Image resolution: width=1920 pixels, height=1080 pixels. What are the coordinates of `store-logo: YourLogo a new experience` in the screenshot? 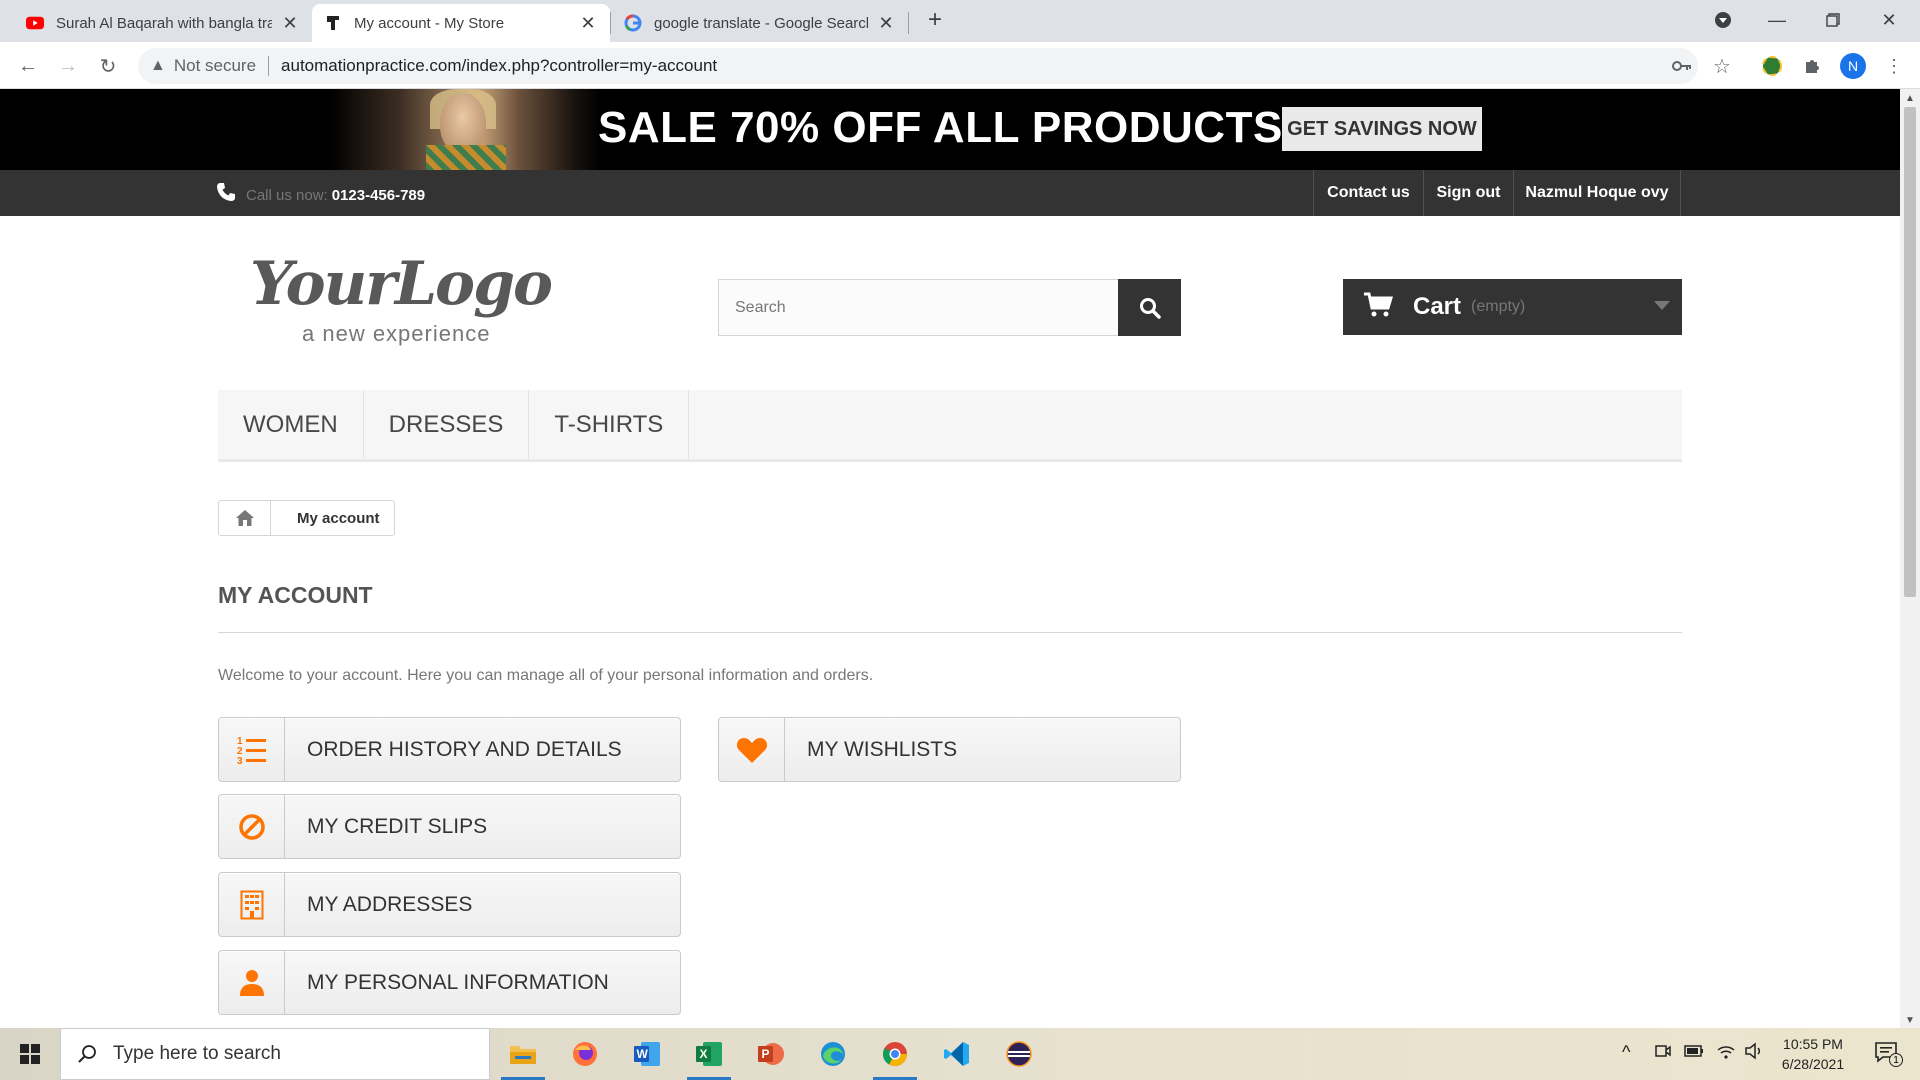 It's located at (430, 304).